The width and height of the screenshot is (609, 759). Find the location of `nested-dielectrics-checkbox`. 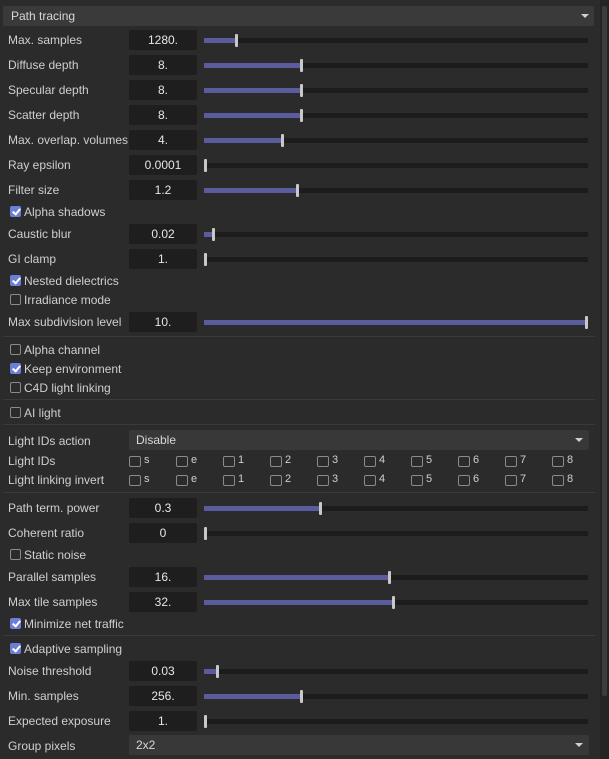

nested-dielectrics-checkbox is located at coordinates (15, 280).